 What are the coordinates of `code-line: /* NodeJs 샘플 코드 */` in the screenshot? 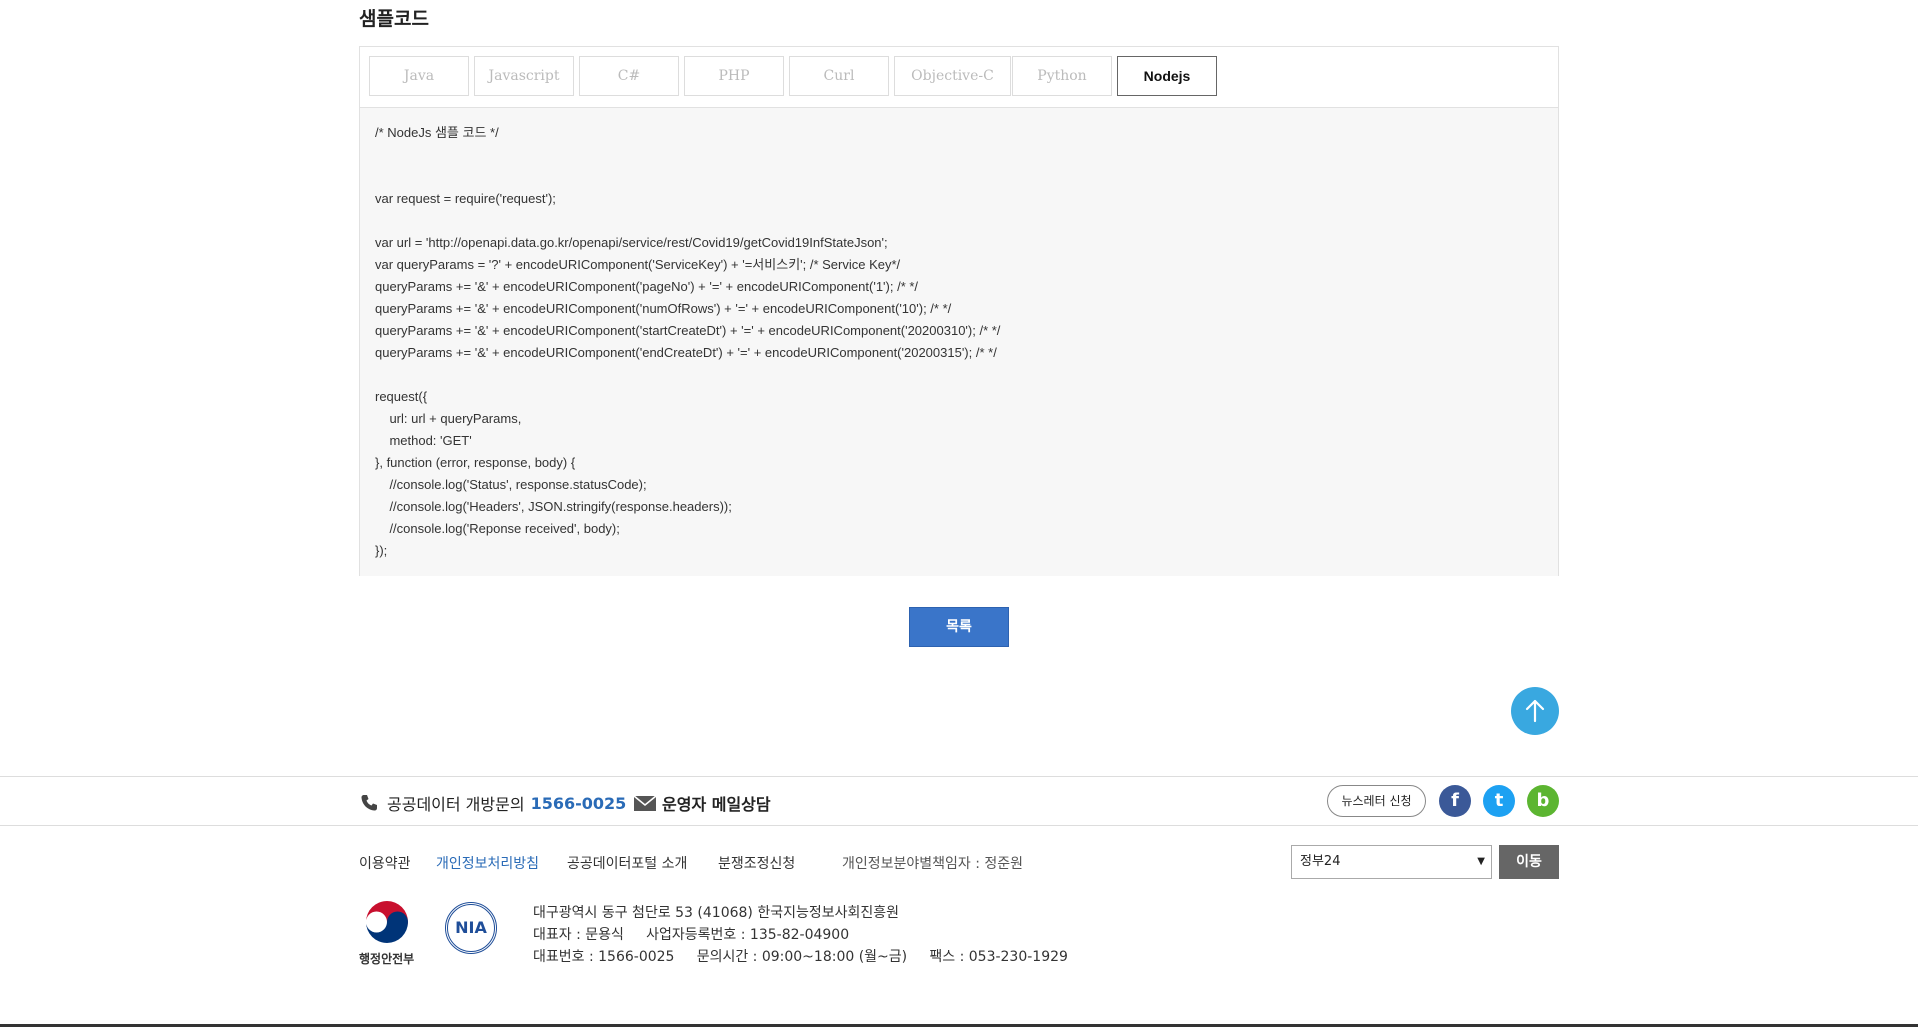 It's located at (437, 132).